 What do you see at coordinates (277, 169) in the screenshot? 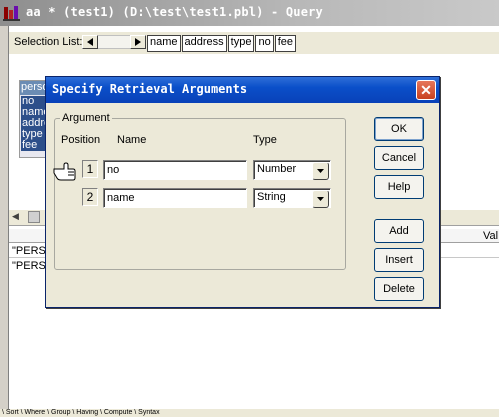
I see `argument-type-value: Number` at bounding box center [277, 169].